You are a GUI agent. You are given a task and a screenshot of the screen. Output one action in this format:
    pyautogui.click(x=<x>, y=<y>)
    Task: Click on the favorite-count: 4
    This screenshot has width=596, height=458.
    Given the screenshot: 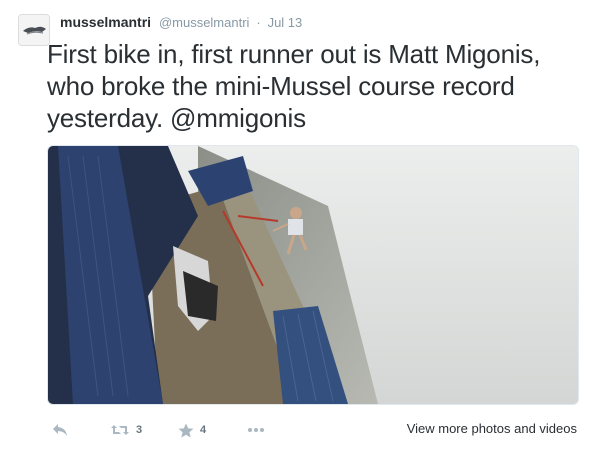 What is the action you would take?
    pyautogui.click(x=203, y=430)
    